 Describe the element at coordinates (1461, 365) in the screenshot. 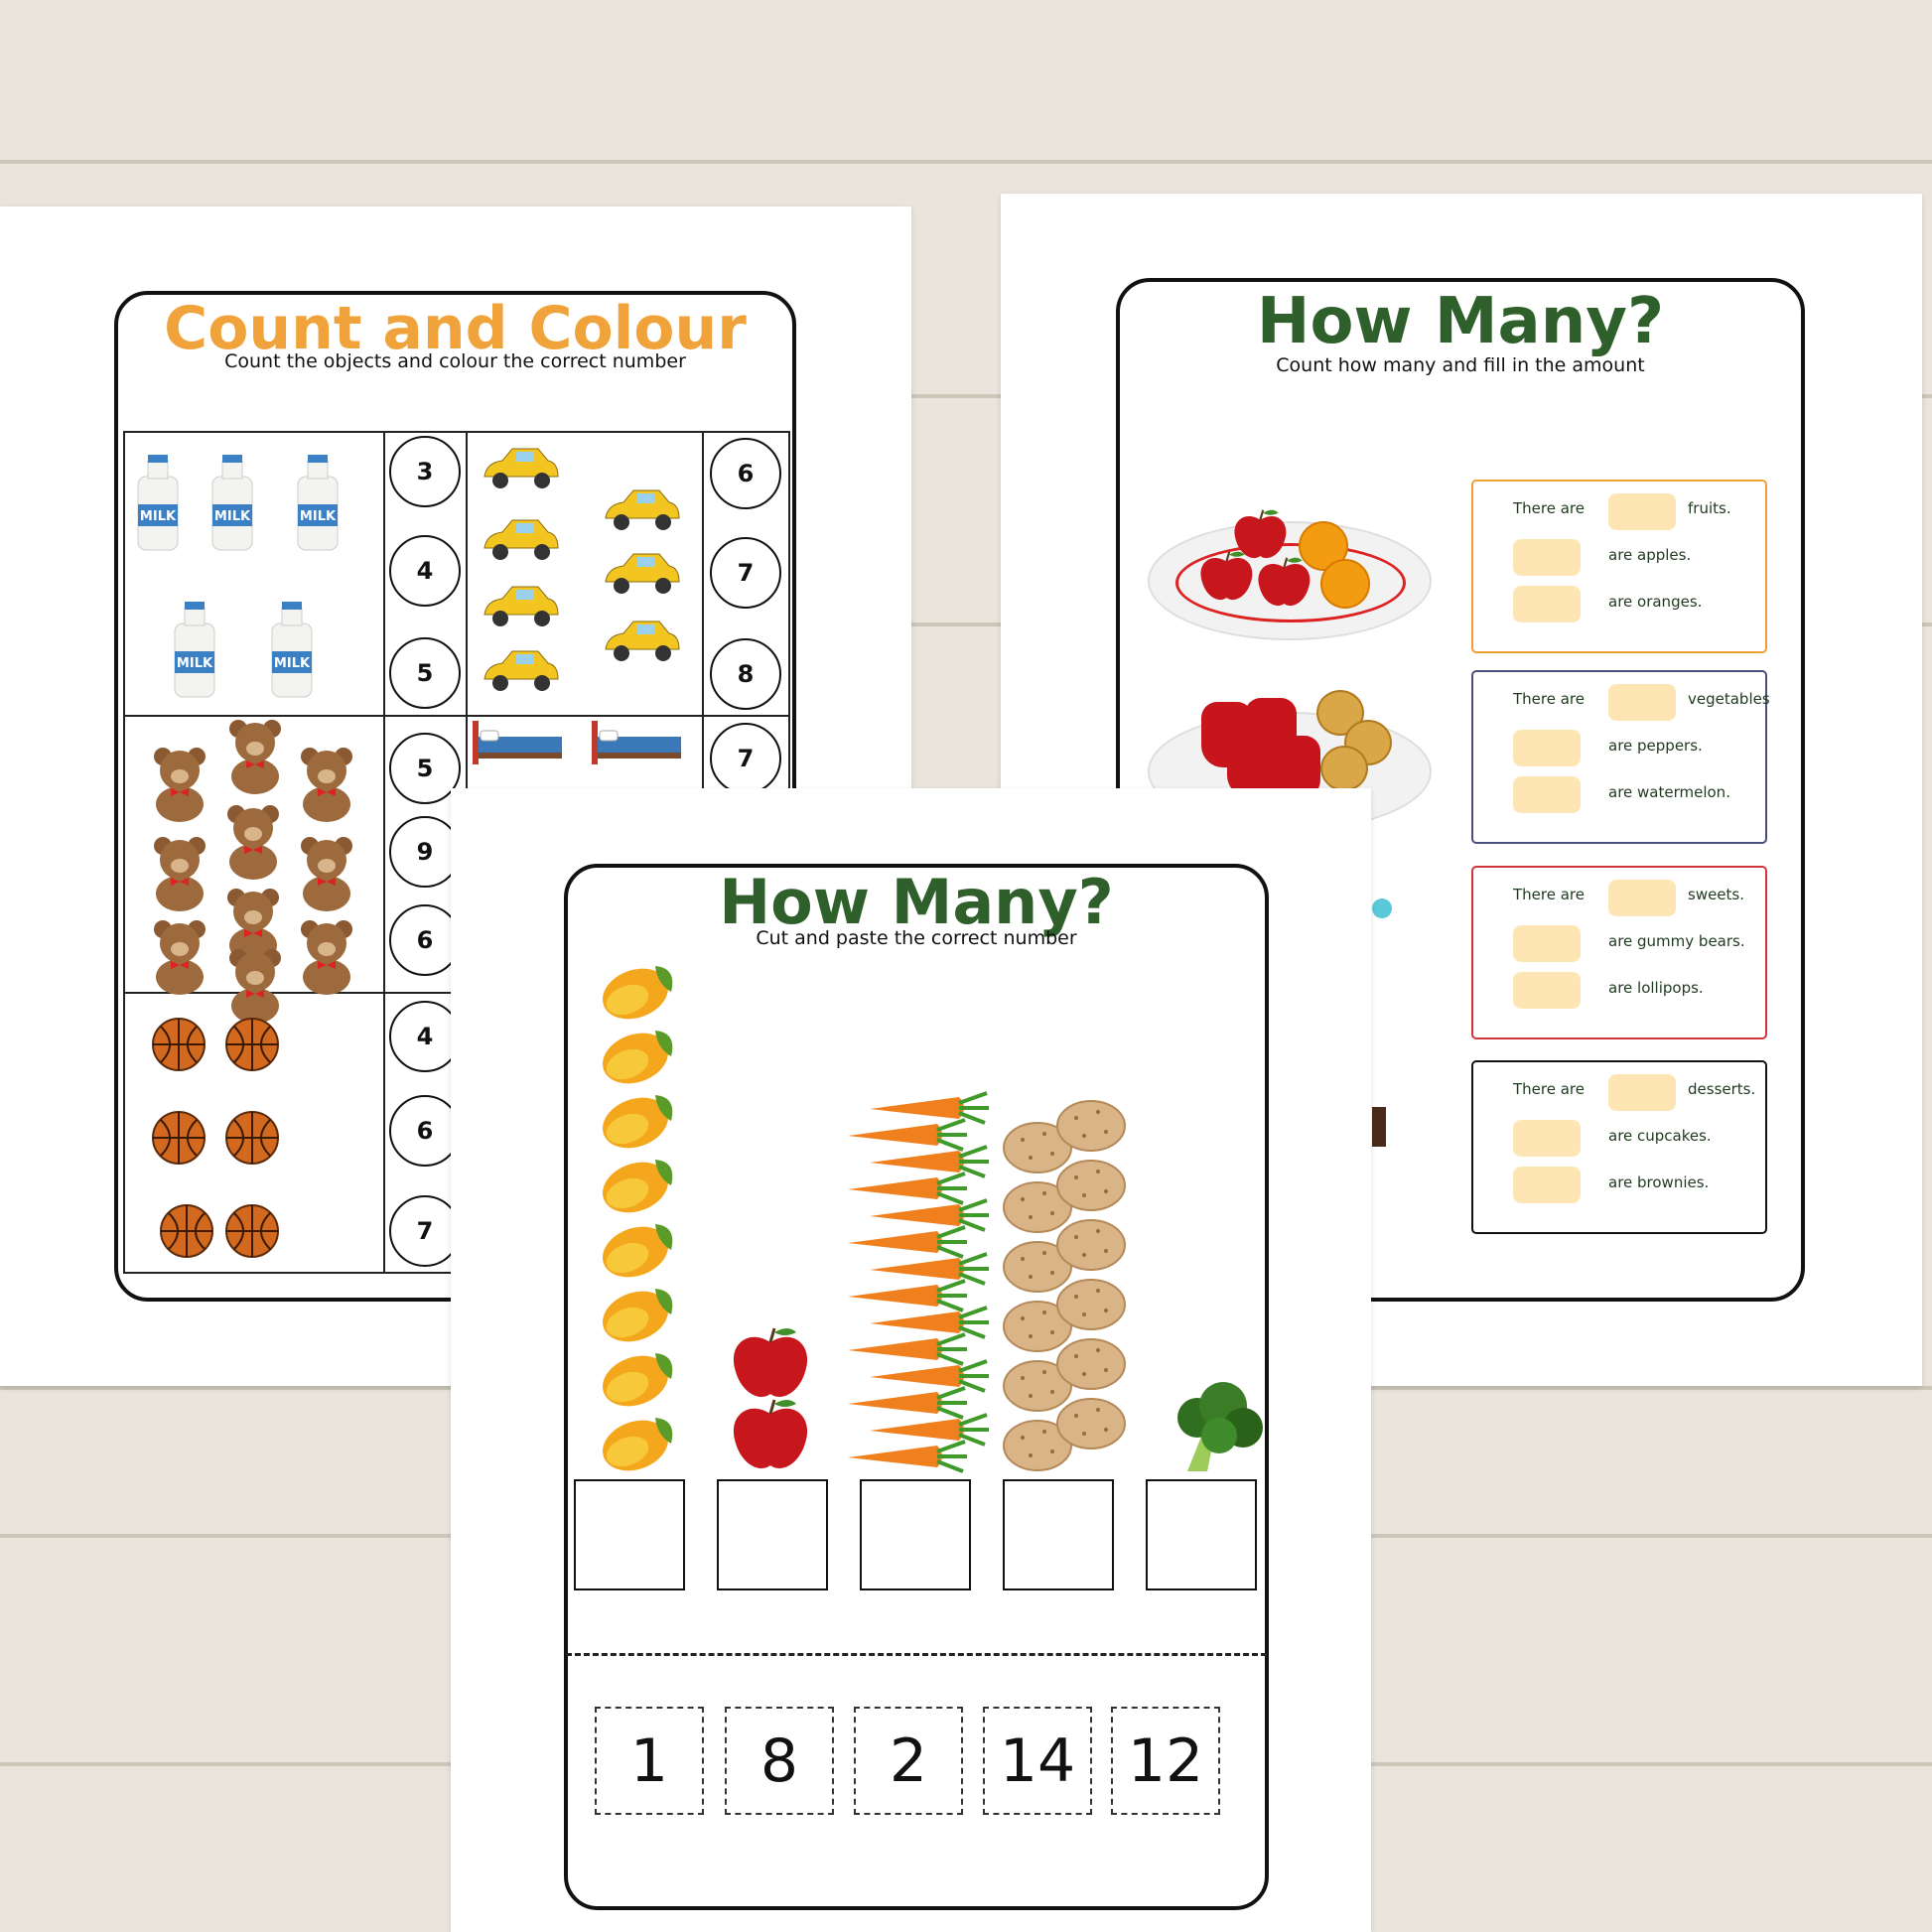

I see `worksheet-subtitle: Count how many and fill in the amount` at that location.